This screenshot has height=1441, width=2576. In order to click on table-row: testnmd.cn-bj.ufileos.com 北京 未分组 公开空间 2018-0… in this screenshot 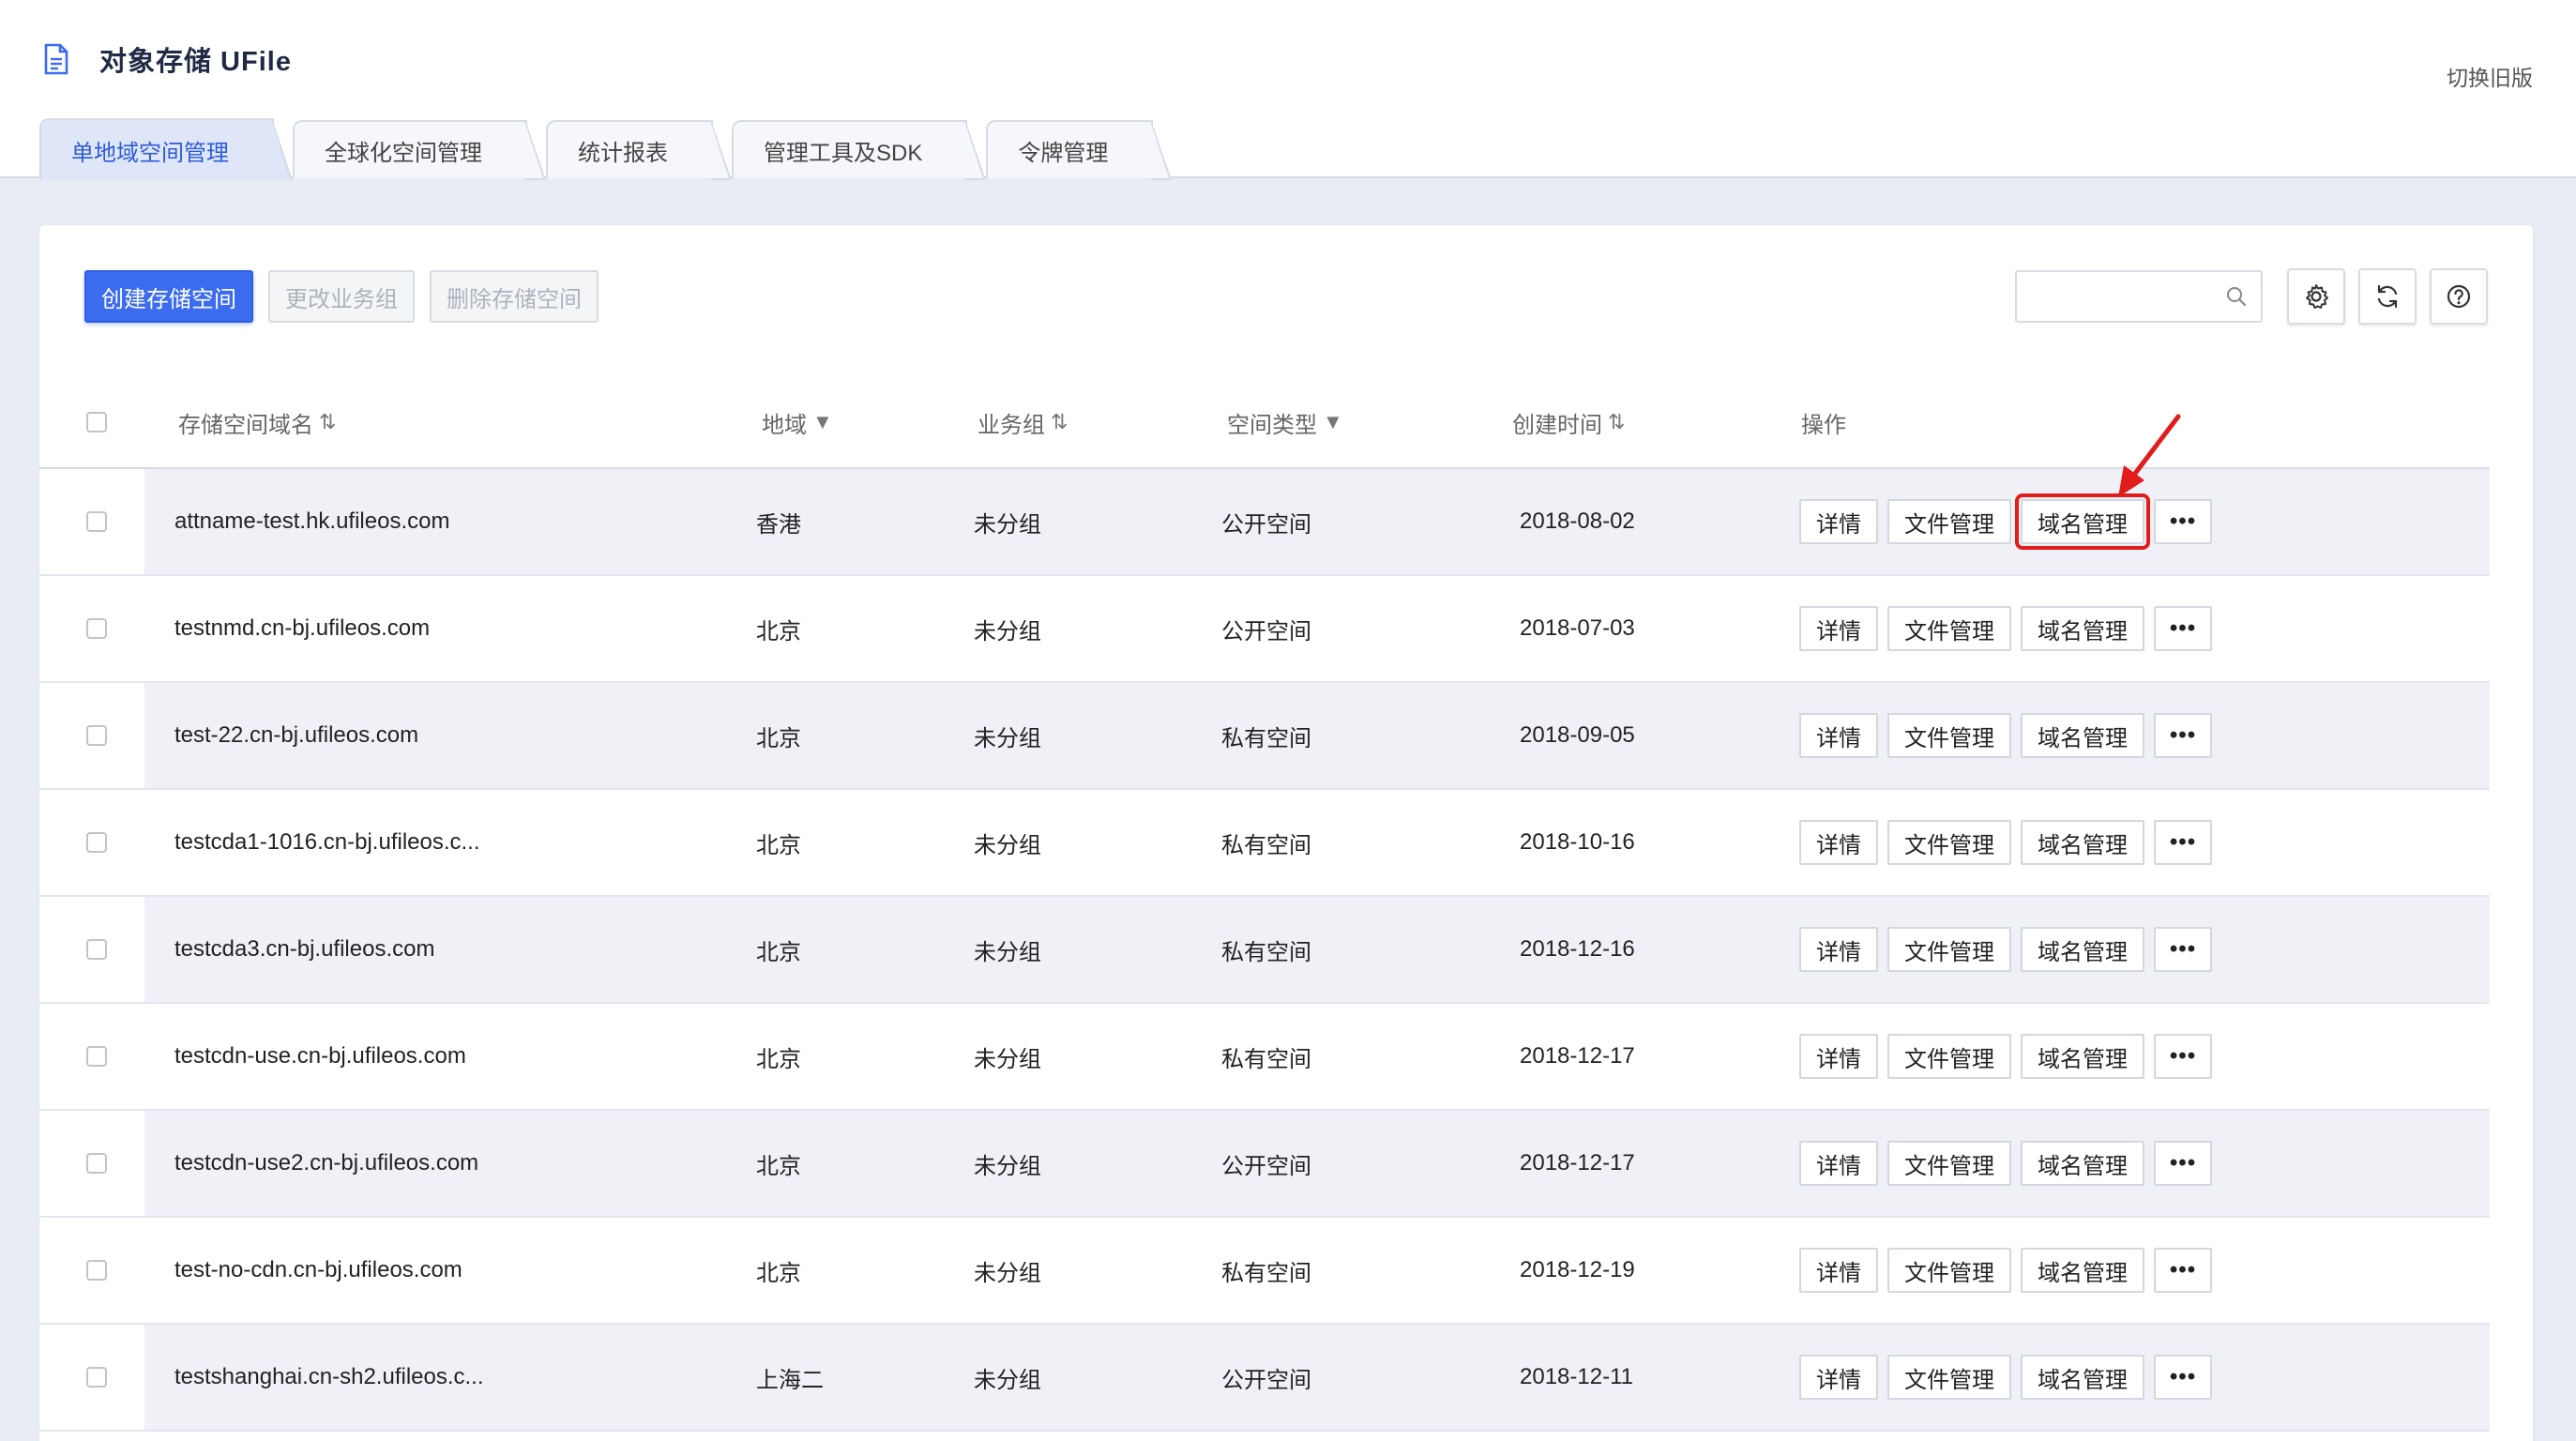, I will do `click(1264, 629)`.